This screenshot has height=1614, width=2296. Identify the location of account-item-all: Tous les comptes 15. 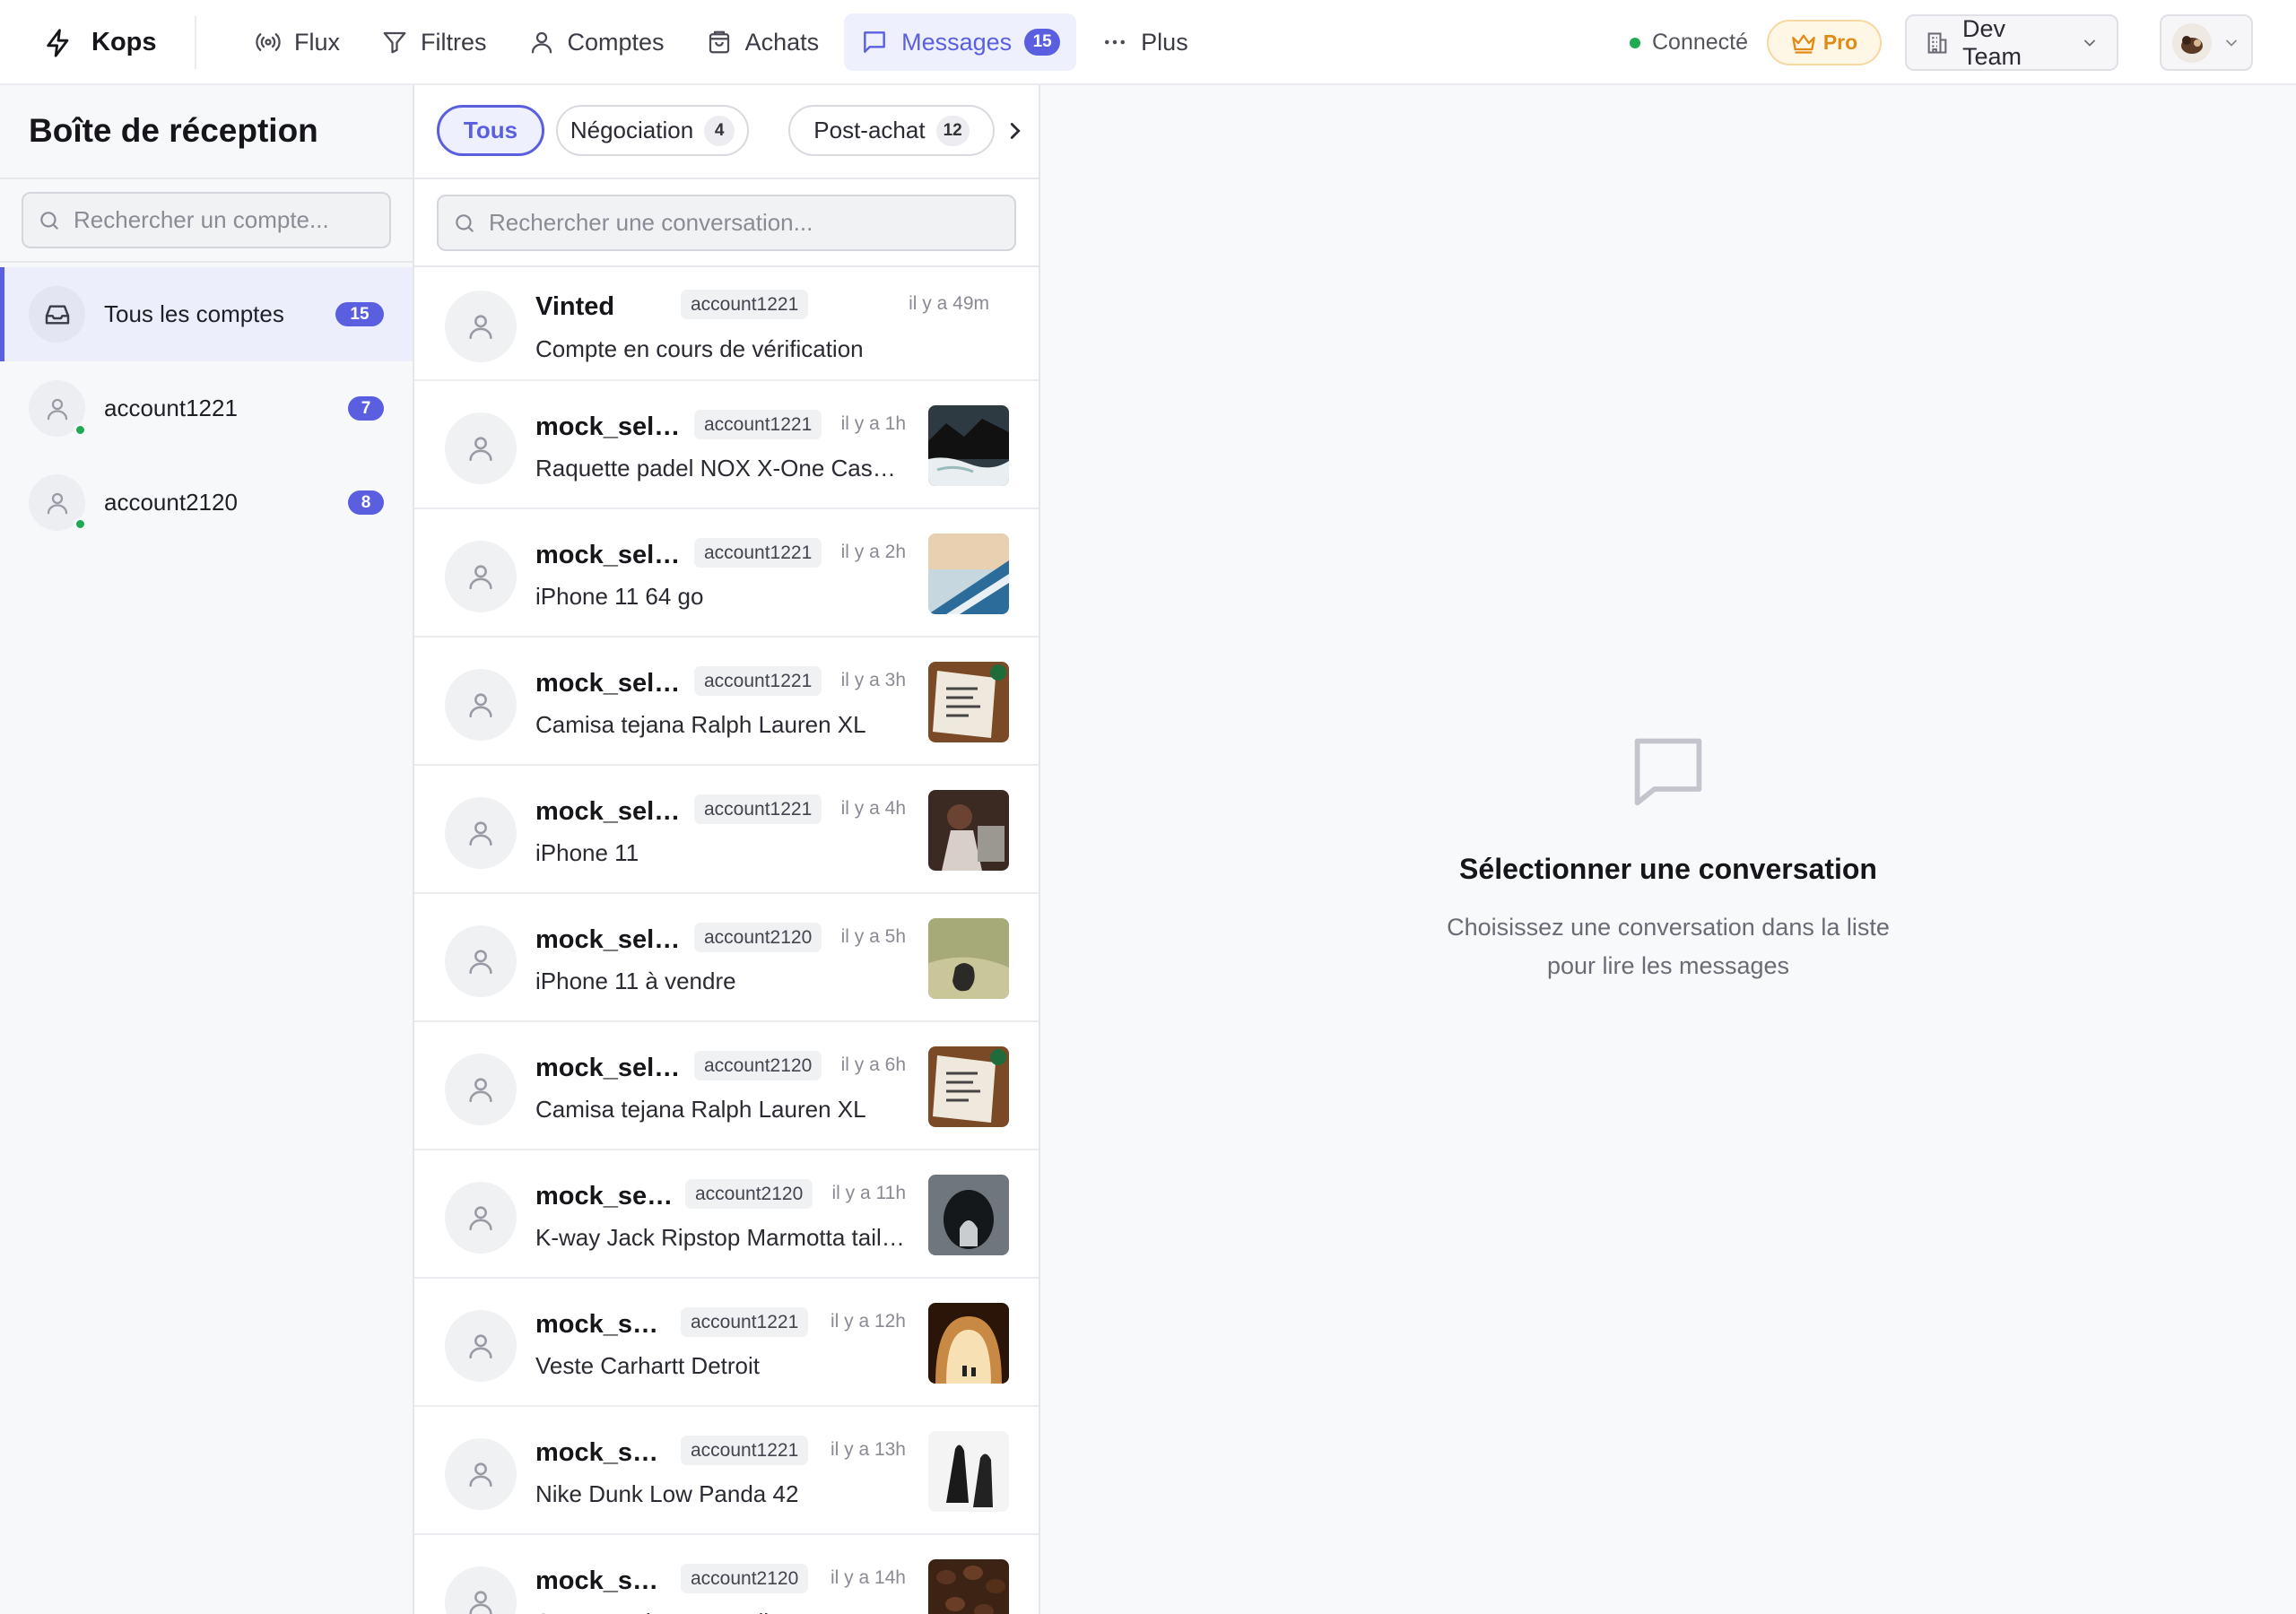
(206, 314).